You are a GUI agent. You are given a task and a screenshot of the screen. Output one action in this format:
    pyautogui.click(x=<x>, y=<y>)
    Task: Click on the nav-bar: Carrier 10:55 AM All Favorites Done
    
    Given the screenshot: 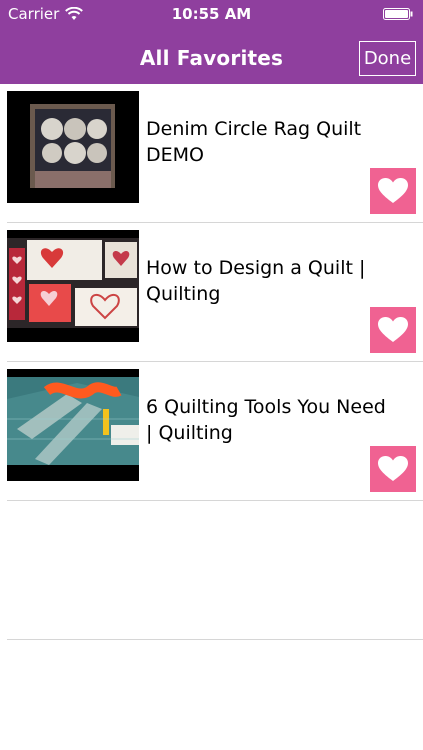 What is the action you would take?
    pyautogui.click(x=211, y=42)
    